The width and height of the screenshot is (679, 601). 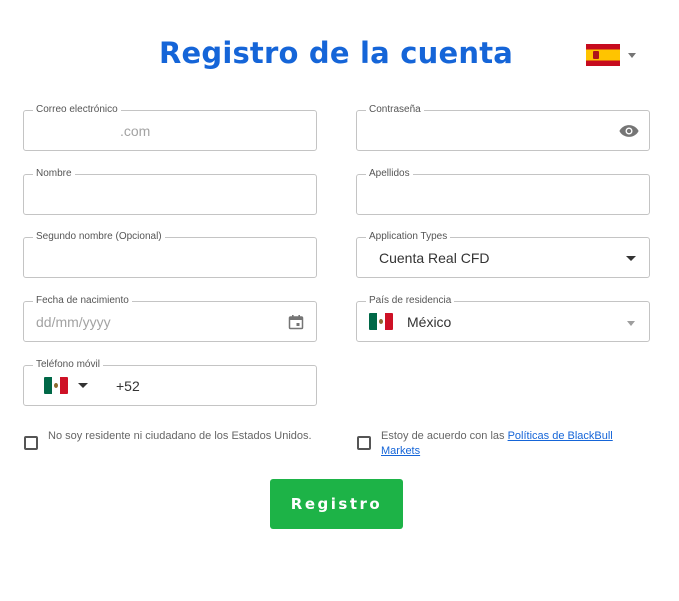 I want to click on phone-country-selector, so click(x=66, y=385).